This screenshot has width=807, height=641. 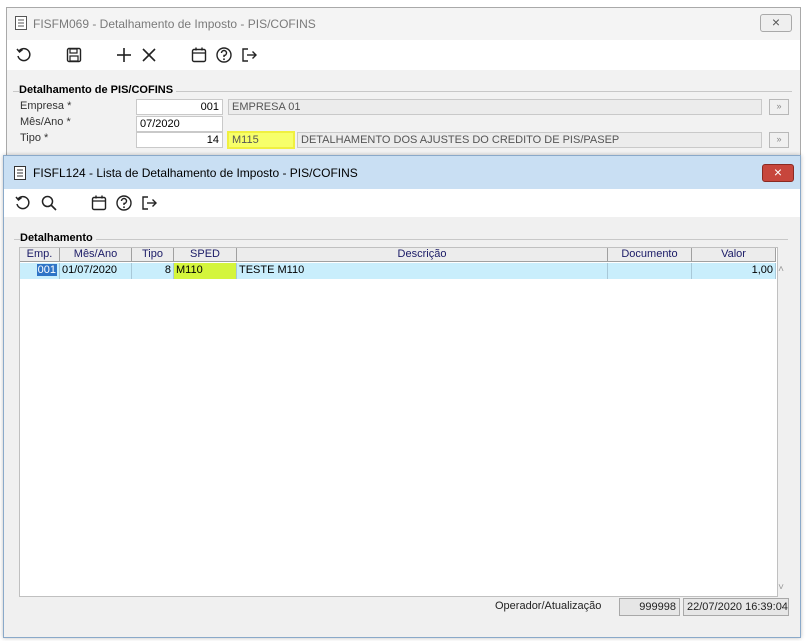 I want to click on cell-tipo: 8, so click(x=153, y=271).